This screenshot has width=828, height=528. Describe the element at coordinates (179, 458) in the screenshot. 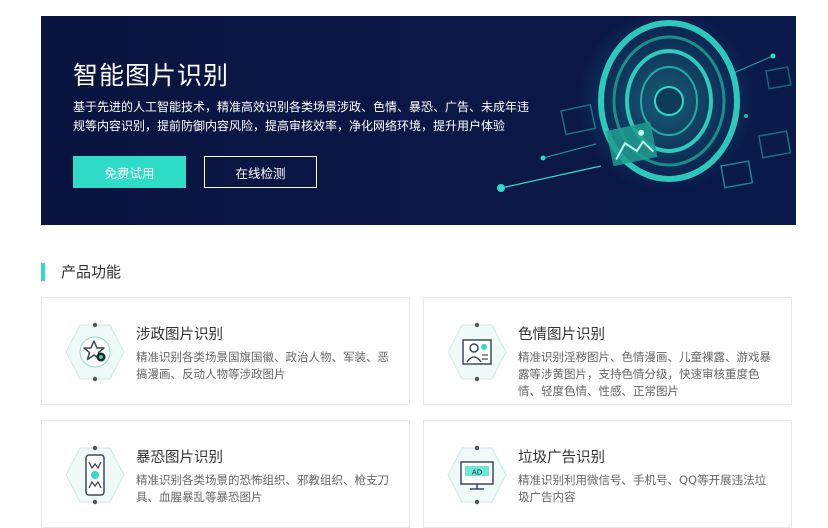

I see `card-title: 暴恐图片识别` at that location.